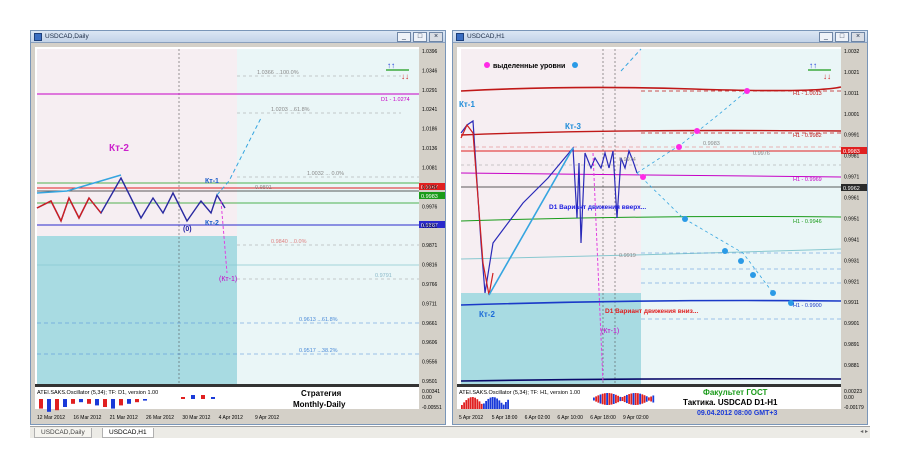 The width and height of the screenshot is (900, 465). What do you see at coordinates (711, 144) in the screenshot?
I see `level-label-b: 0.9983` at bounding box center [711, 144].